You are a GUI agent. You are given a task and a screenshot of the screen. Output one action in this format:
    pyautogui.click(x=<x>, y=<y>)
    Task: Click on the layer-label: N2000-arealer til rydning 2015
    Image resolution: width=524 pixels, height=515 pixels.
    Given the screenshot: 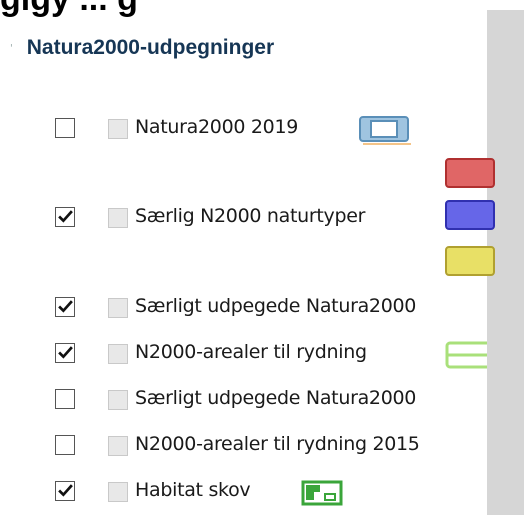 What is the action you would take?
    pyautogui.click(x=277, y=444)
    